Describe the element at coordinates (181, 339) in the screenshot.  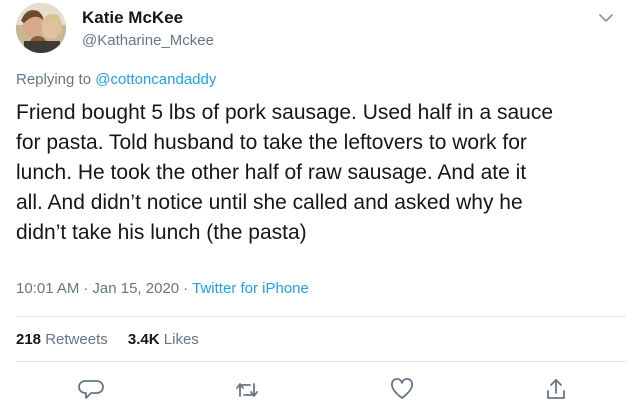
I see `likes-label: Likes` at that location.